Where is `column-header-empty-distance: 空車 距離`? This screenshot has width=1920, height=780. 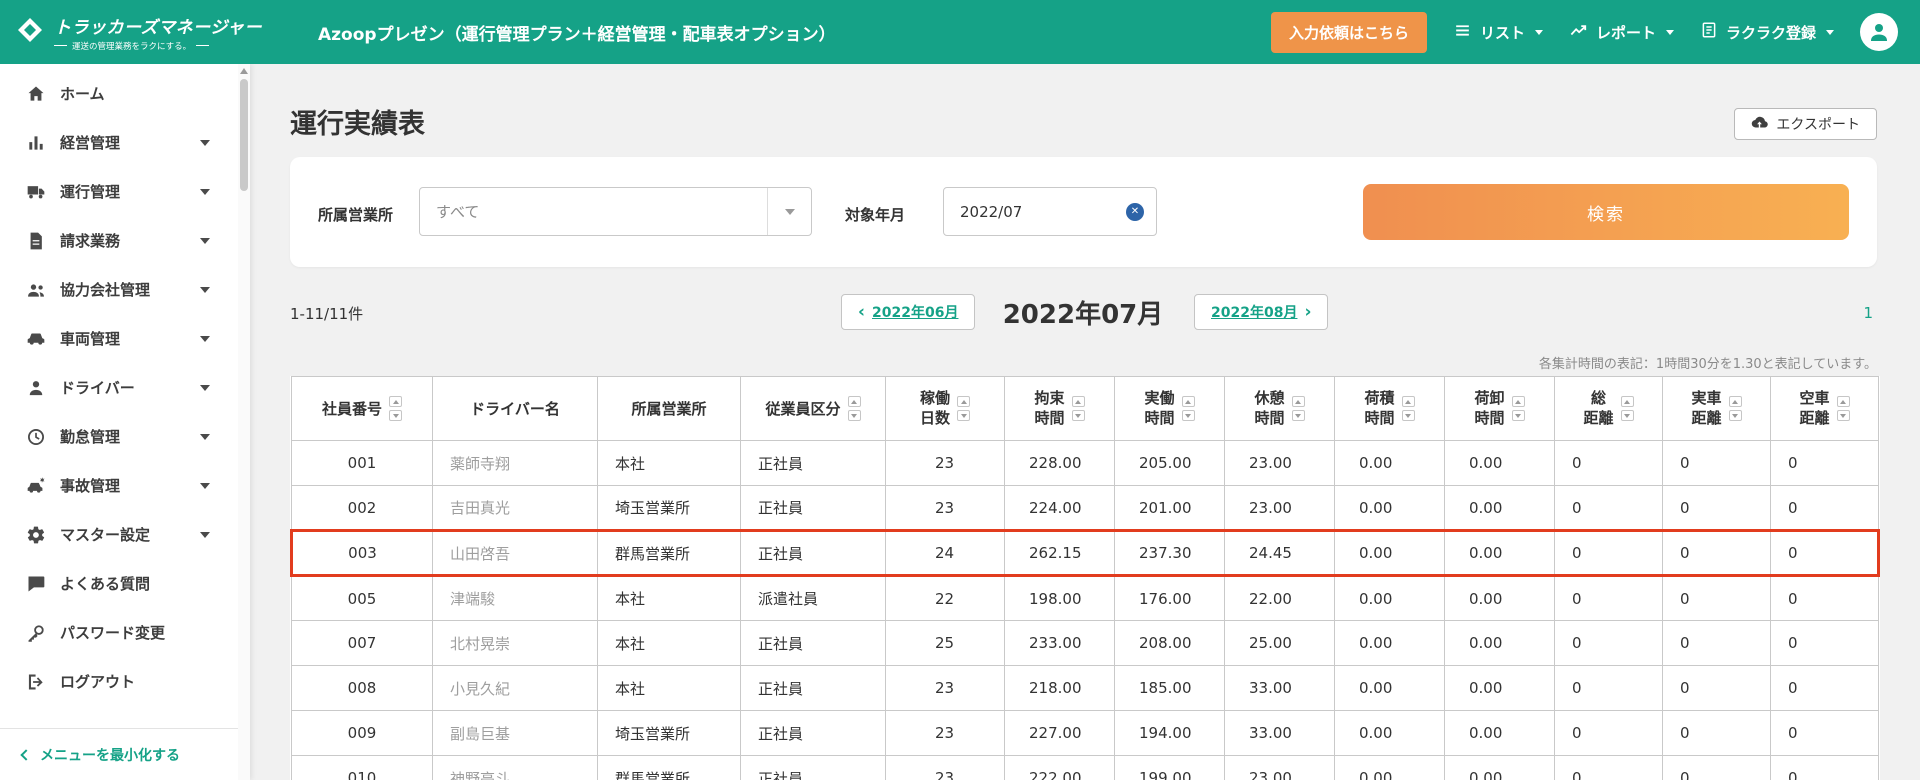
column-header-empty-distance: 空車 距離 is located at coordinates (1824, 408).